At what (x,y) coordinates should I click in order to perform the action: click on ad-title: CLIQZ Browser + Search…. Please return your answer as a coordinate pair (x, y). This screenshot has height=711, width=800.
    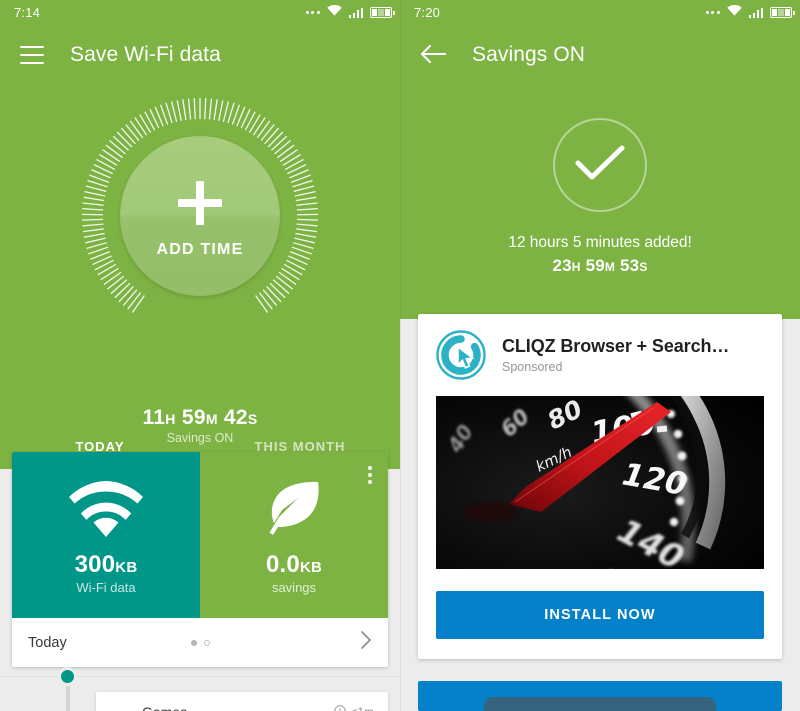
    Looking at the image, I should click on (616, 346).